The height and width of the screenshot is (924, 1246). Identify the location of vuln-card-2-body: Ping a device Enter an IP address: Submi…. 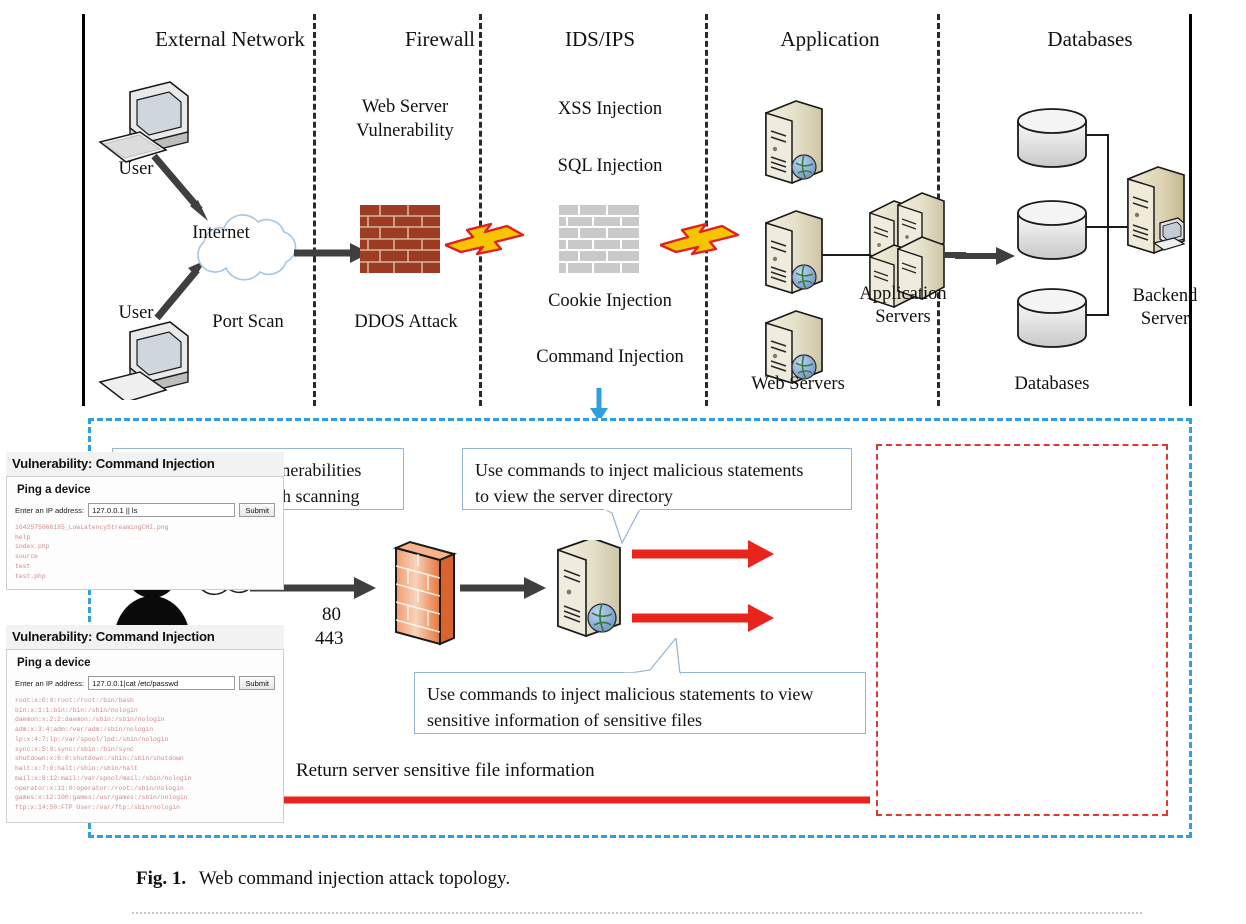
(145, 736).